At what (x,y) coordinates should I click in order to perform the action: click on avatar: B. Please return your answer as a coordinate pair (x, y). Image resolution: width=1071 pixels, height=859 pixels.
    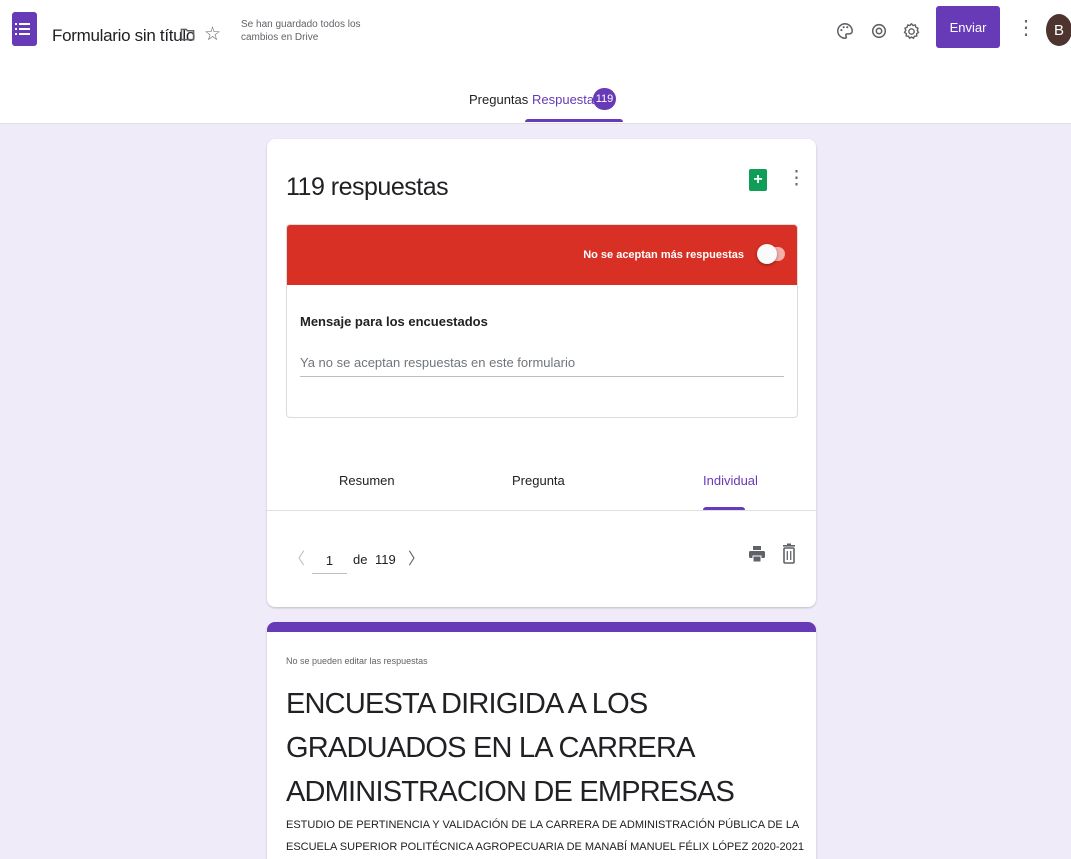
    Looking at the image, I should click on (1058, 30).